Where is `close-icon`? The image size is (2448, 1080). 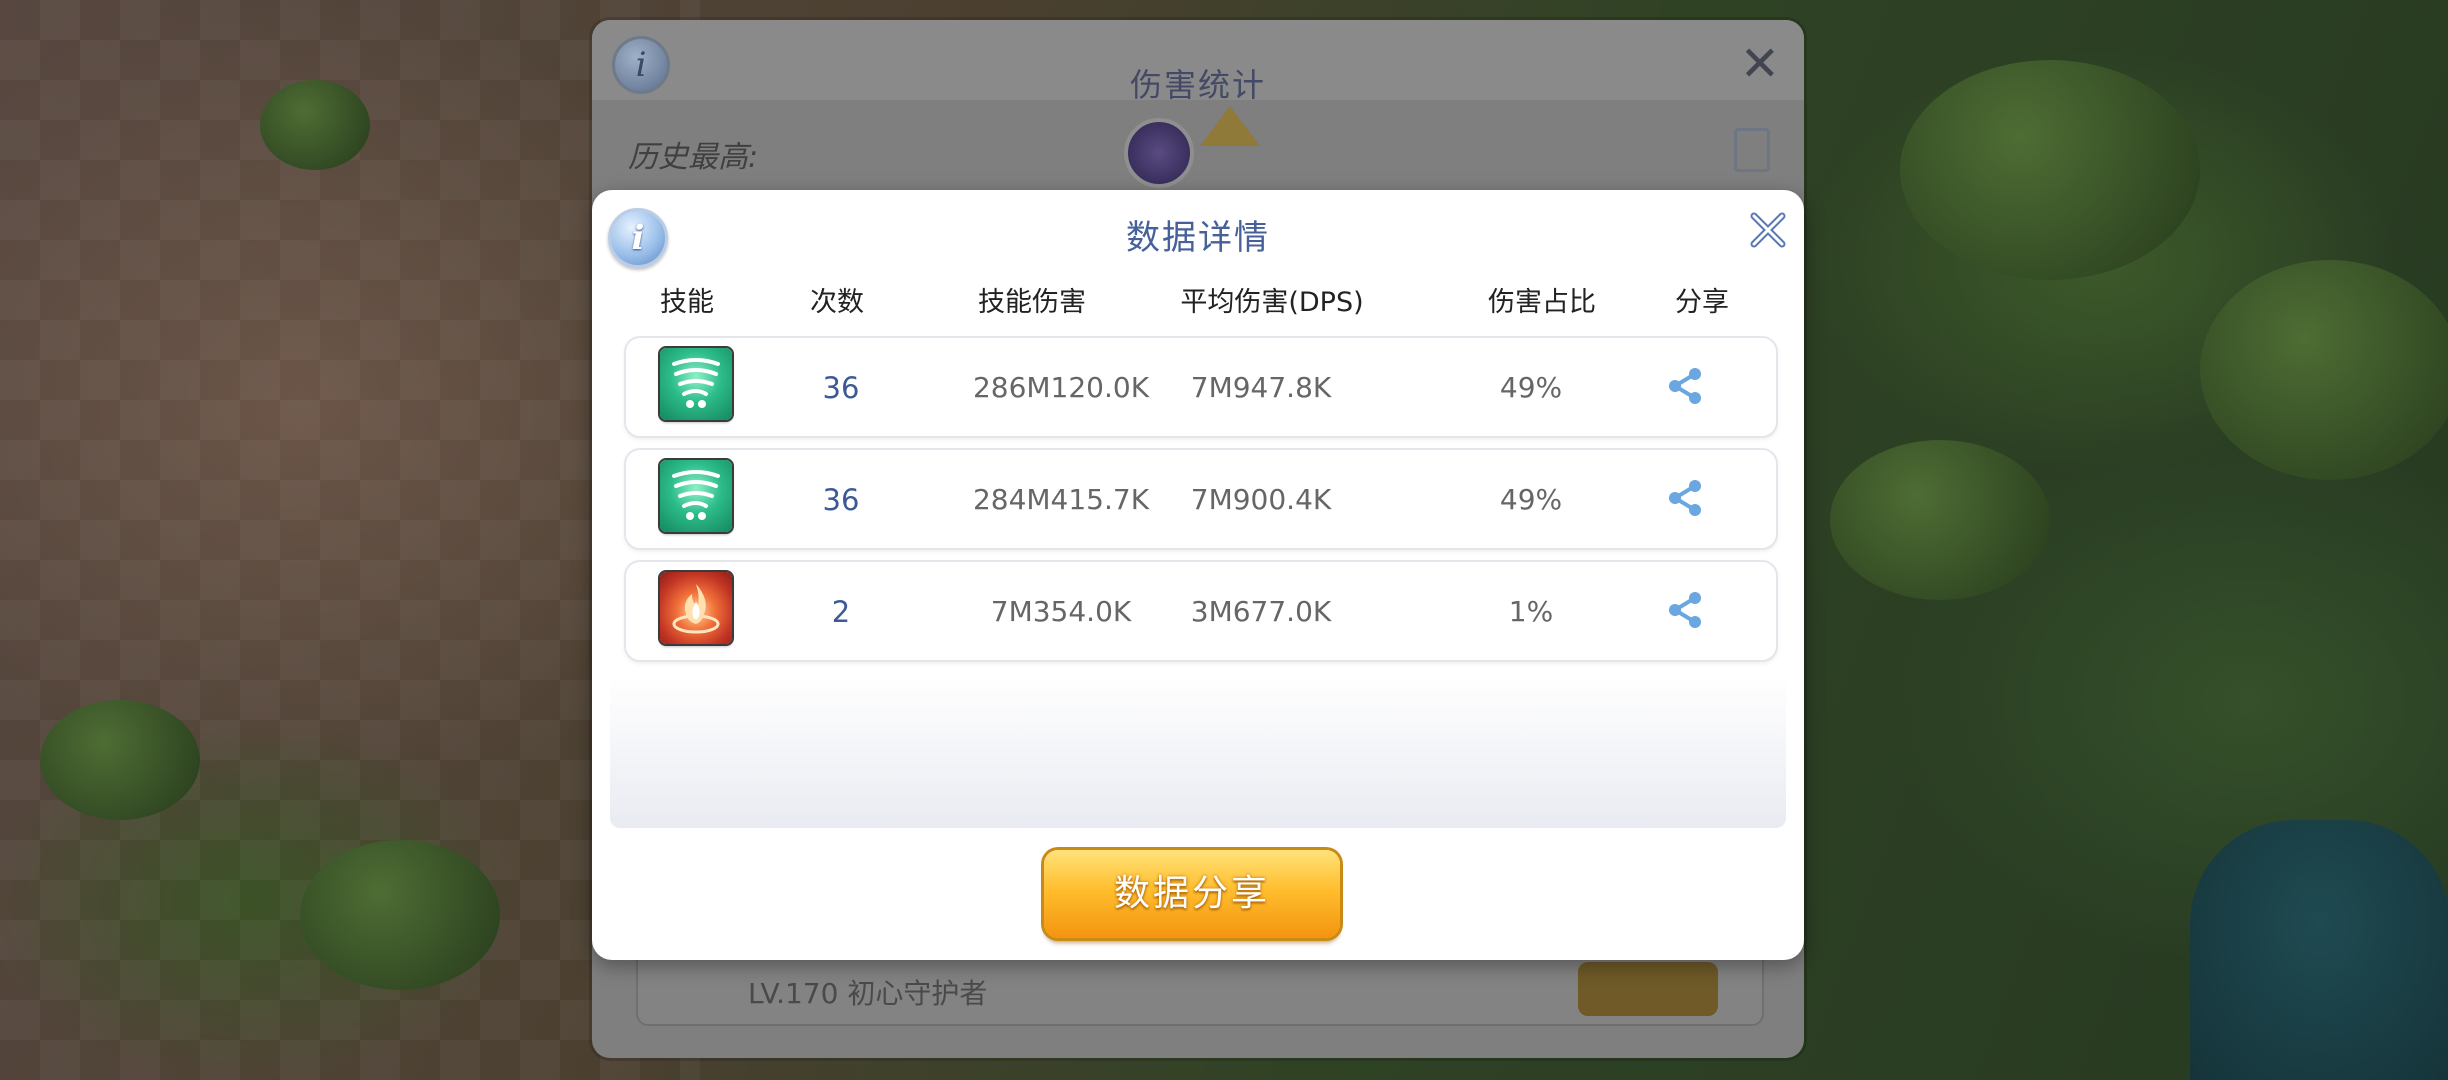 close-icon is located at coordinates (1768, 230).